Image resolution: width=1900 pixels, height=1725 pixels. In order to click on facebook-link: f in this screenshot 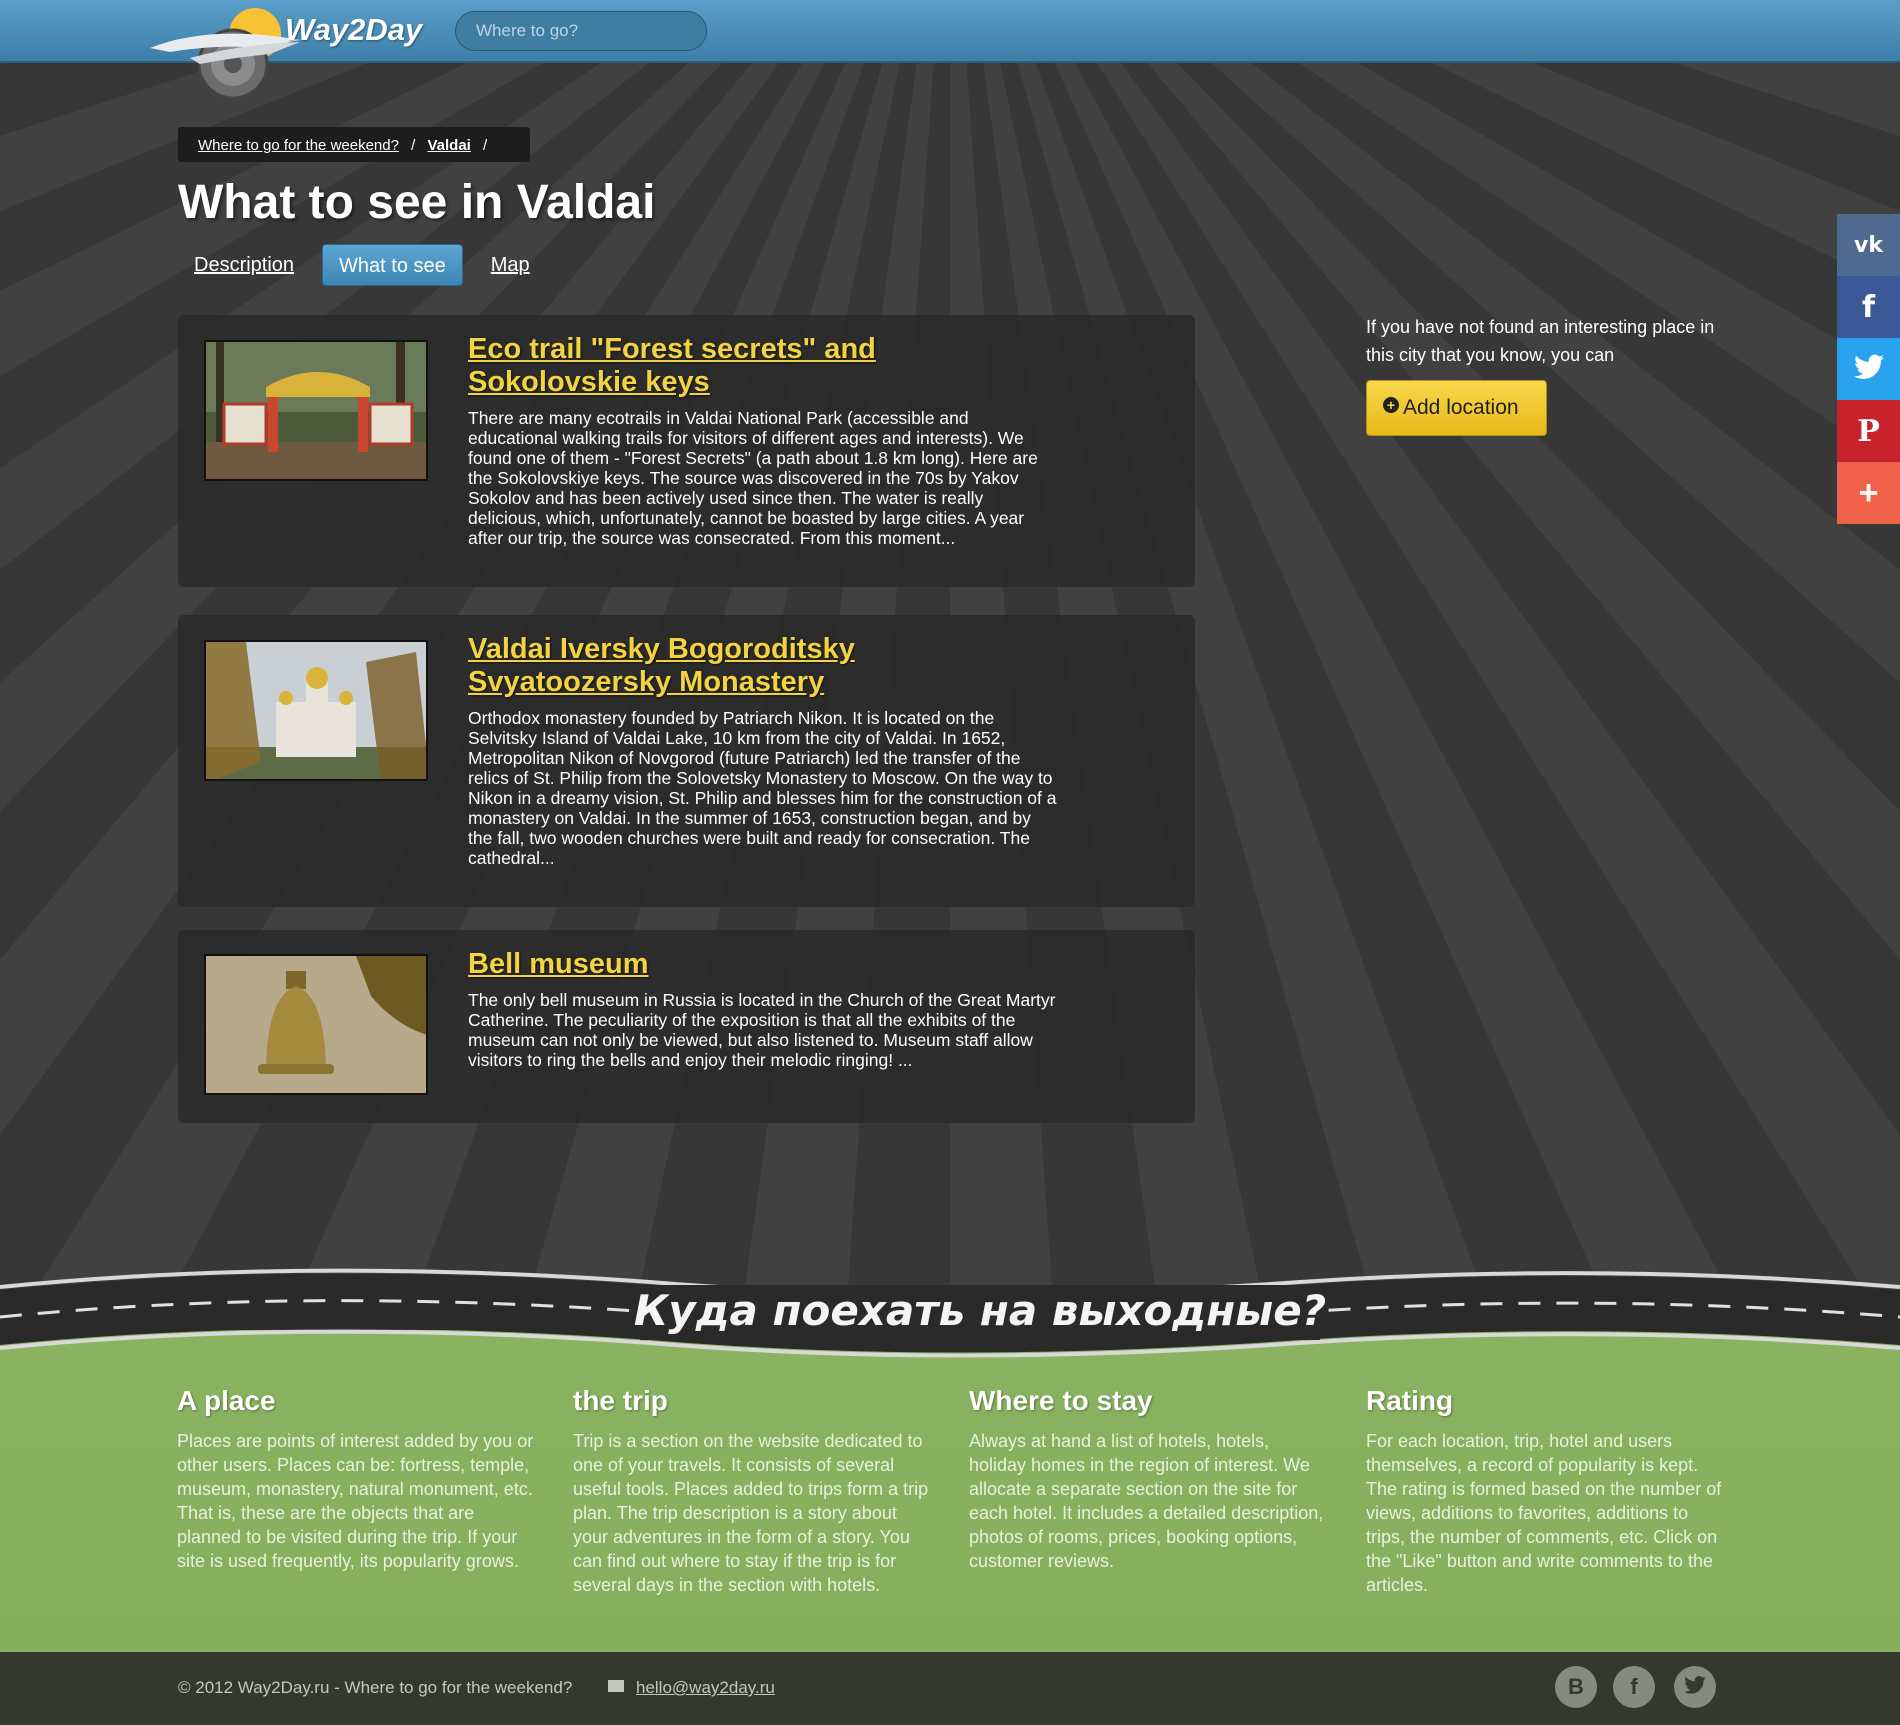, I will do `click(1634, 1687)`.